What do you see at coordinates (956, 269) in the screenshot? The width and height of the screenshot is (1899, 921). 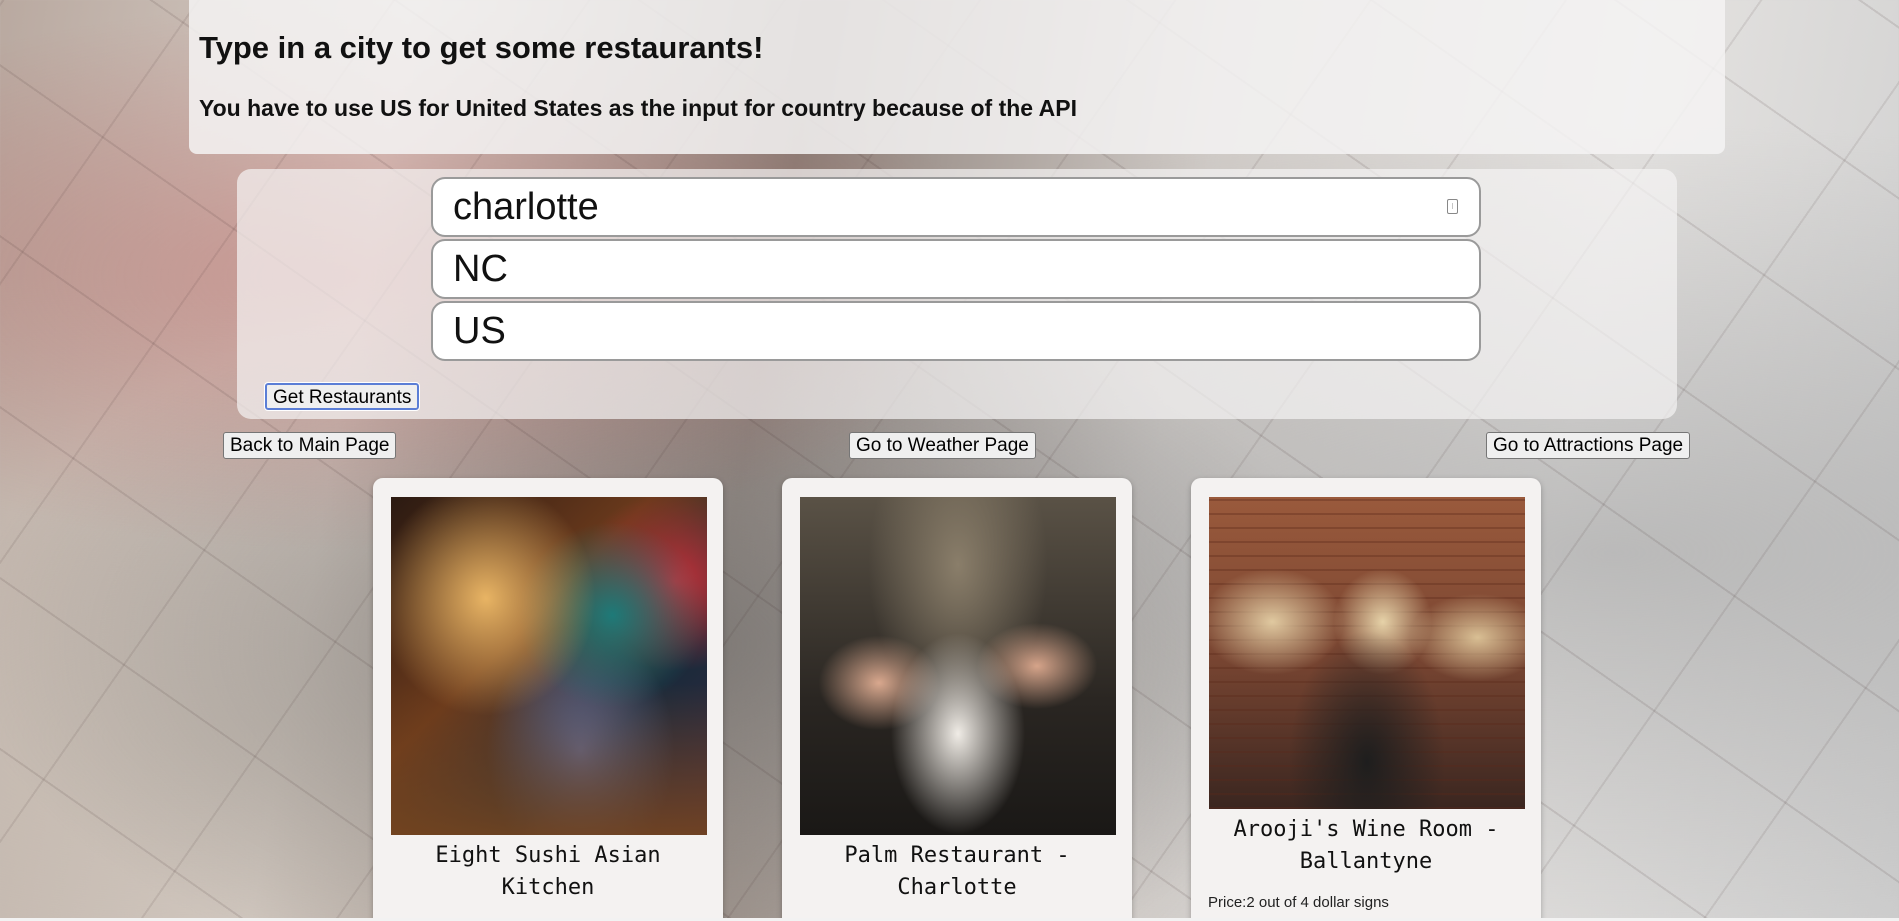 I see `state-input` at bounding box center [956, 269].